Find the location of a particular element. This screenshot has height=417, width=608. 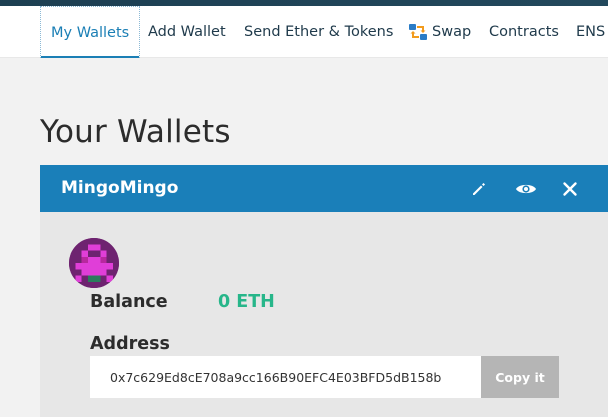

nav-label: Send Ether & Tokens is located at coordinates (319, 32).